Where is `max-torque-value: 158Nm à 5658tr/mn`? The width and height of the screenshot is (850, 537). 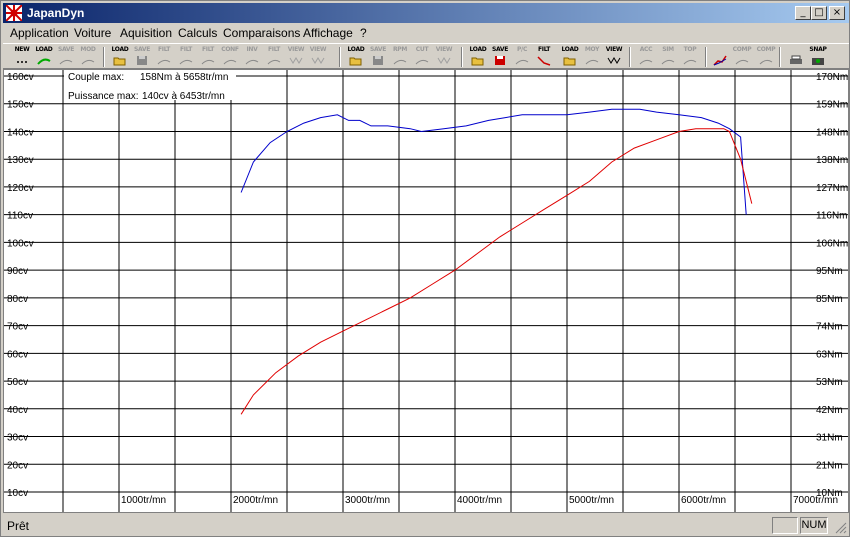
max-torque-value: 158Nm à 5658tr/mn is located at coordinates (184, 77).